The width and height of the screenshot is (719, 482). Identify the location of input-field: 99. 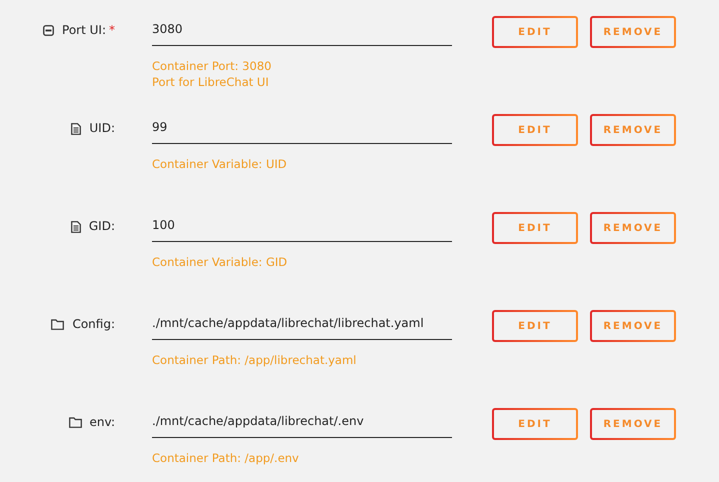
(302, 129).